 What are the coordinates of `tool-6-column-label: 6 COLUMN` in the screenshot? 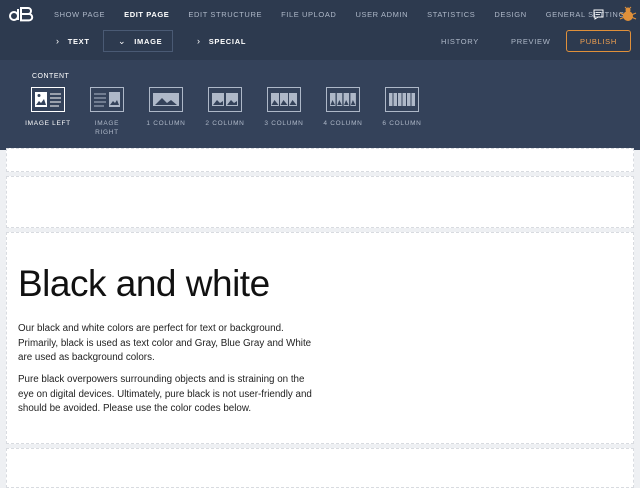 It's located at (401, 124).